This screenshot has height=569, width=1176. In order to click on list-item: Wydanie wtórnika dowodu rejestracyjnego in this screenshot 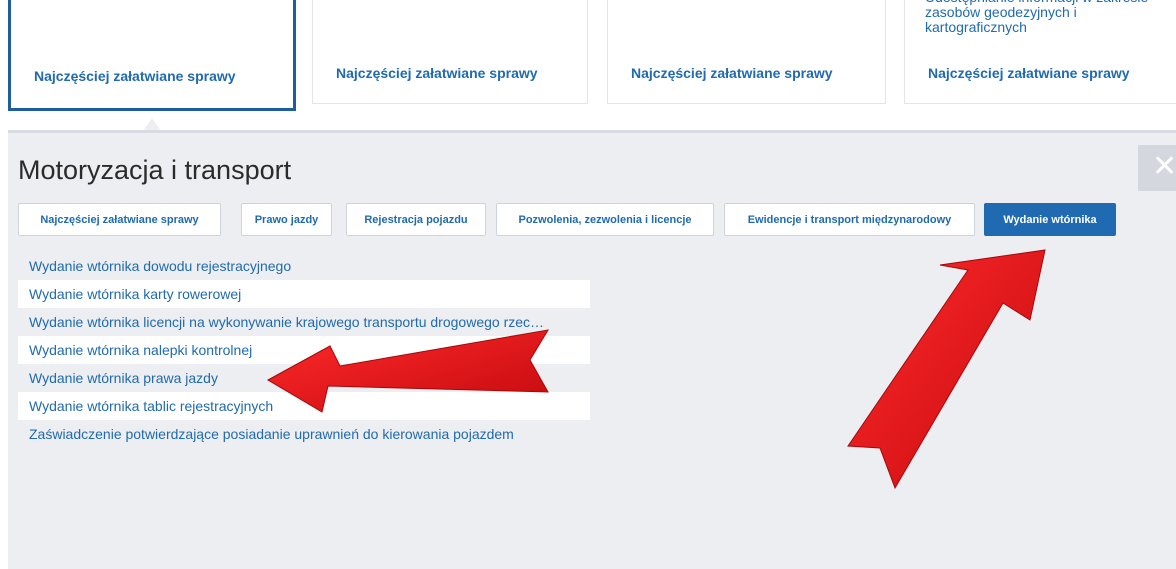, I will do `click(304, 266)`.